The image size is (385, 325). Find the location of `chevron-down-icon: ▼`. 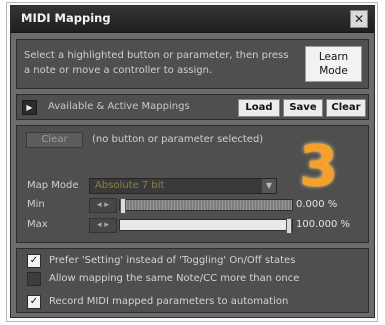

chevron-down-icon: ▼ is located at coordinates (269, 186).